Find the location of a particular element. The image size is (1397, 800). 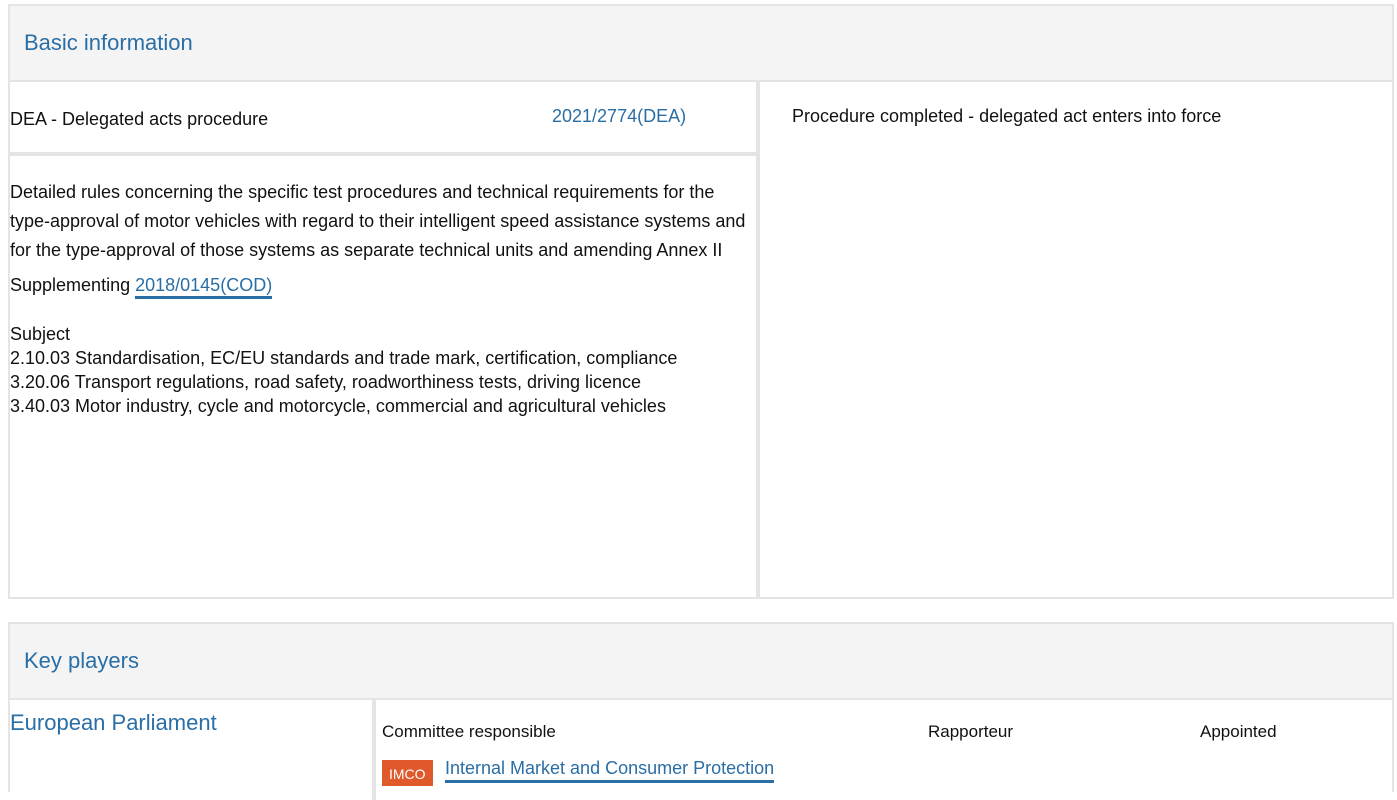

committee-responsible-header: Committee responsible is located at coordinates (469, 731).